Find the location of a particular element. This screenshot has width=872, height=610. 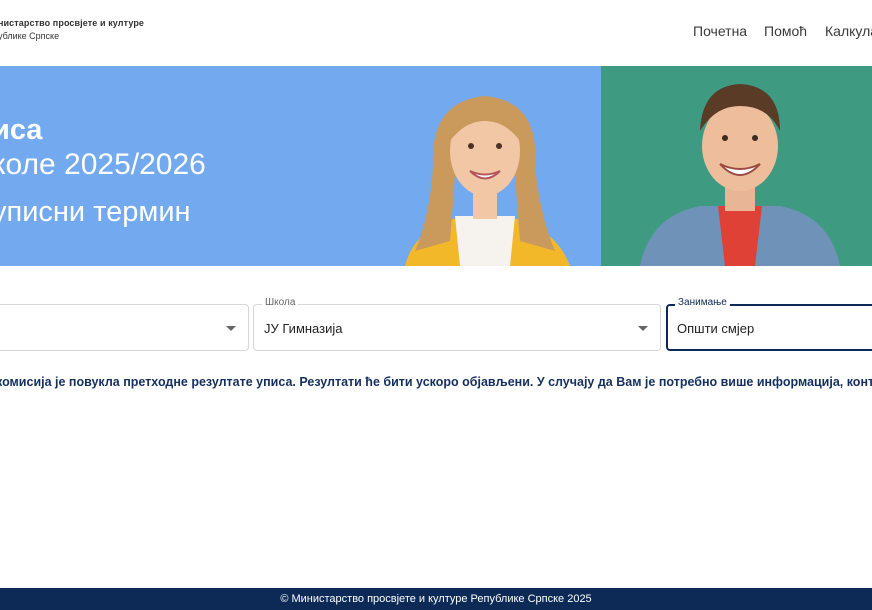

hero-subtitle: уписни термин is located at coordinates (95, 212).